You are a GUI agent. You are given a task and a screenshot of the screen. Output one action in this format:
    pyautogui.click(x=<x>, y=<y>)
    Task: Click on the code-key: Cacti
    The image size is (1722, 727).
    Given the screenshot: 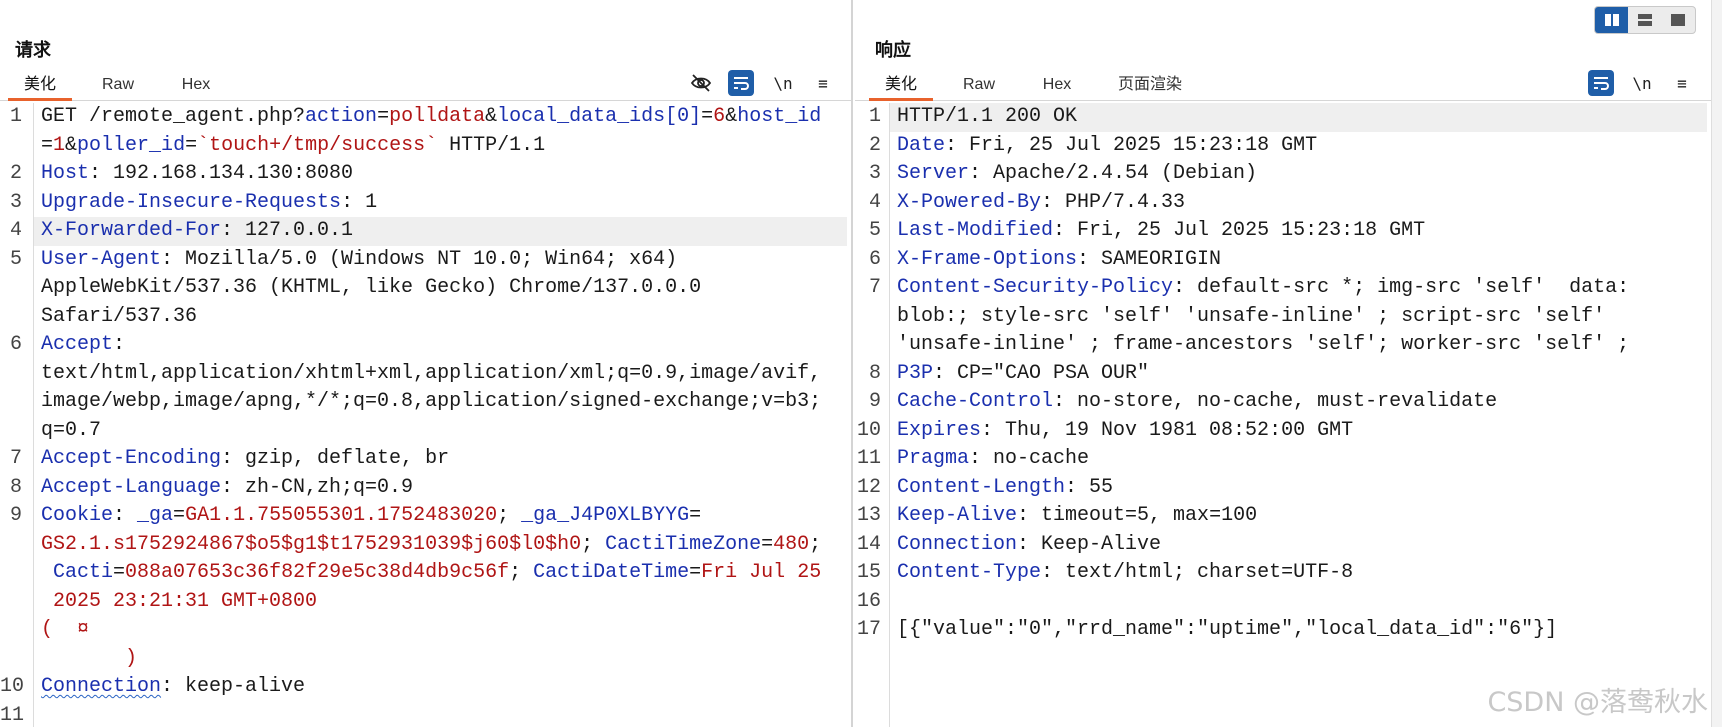 What is the action you would take?
    pyautogui.click(x=83, y=572)
    